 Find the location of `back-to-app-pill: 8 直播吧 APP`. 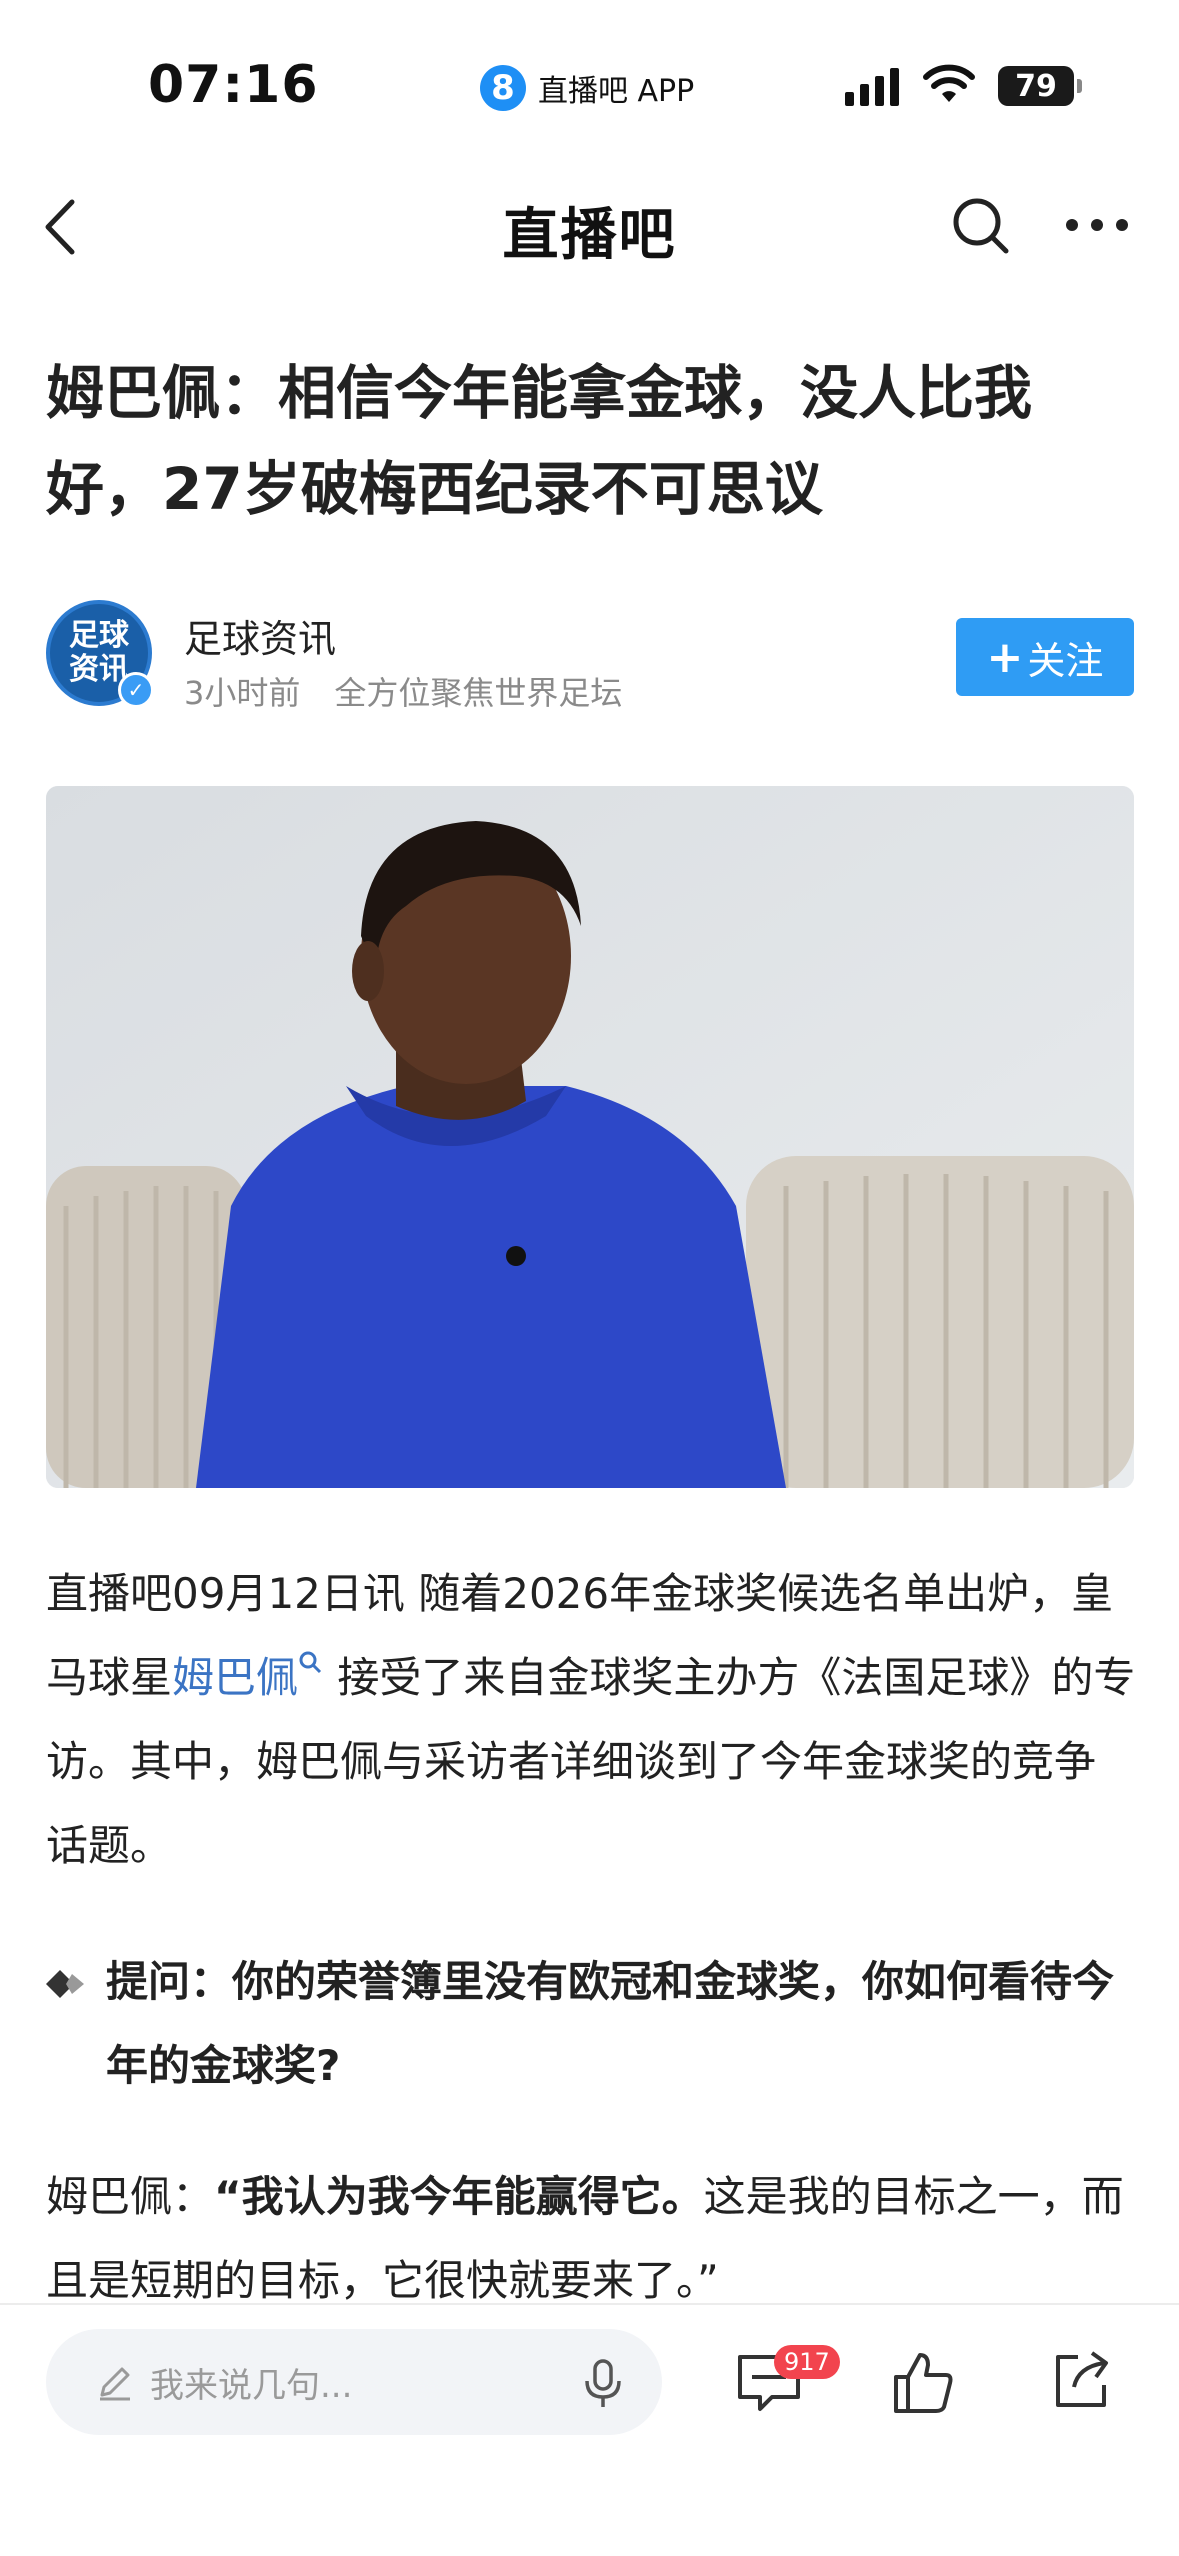

back-to-app-pill: 8 直播吧 APP is located at coordinates (587, 88).